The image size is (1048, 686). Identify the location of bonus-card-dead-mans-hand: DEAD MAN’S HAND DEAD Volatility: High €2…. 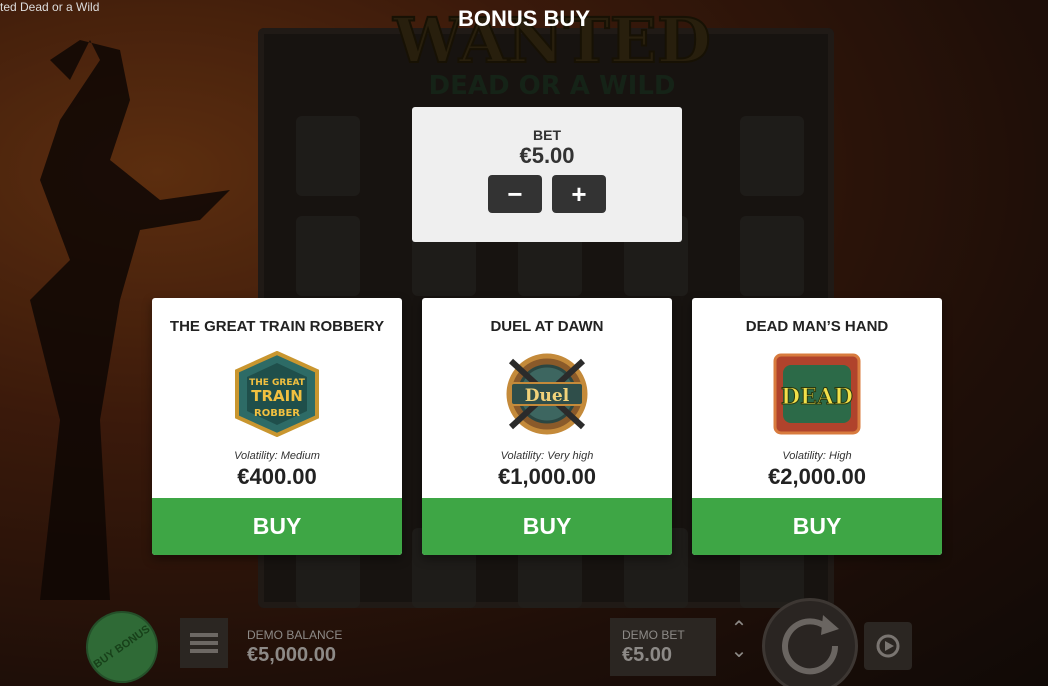
(817, 426).